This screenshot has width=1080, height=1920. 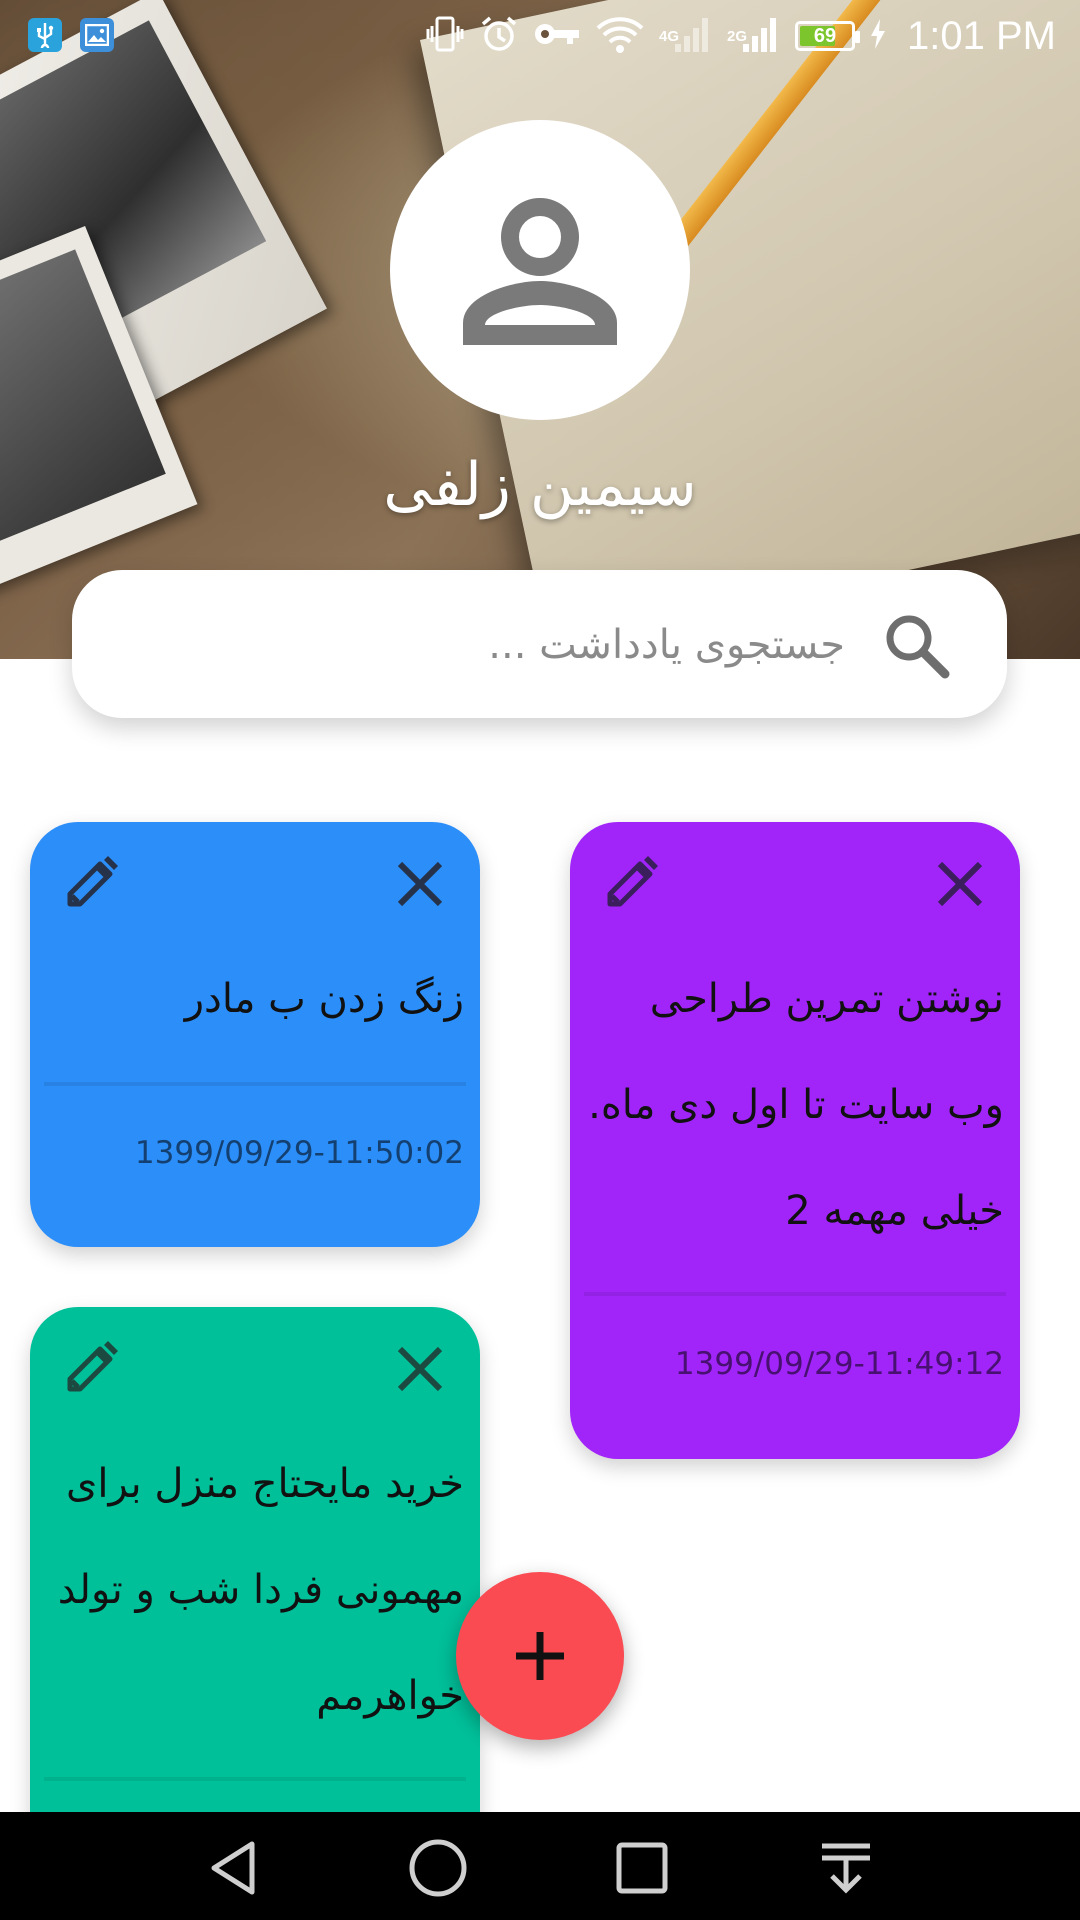 What do you see at coordinates (499, 36) in the screenshot?
I see `alarm-icon` at bounding box center [499, 36].